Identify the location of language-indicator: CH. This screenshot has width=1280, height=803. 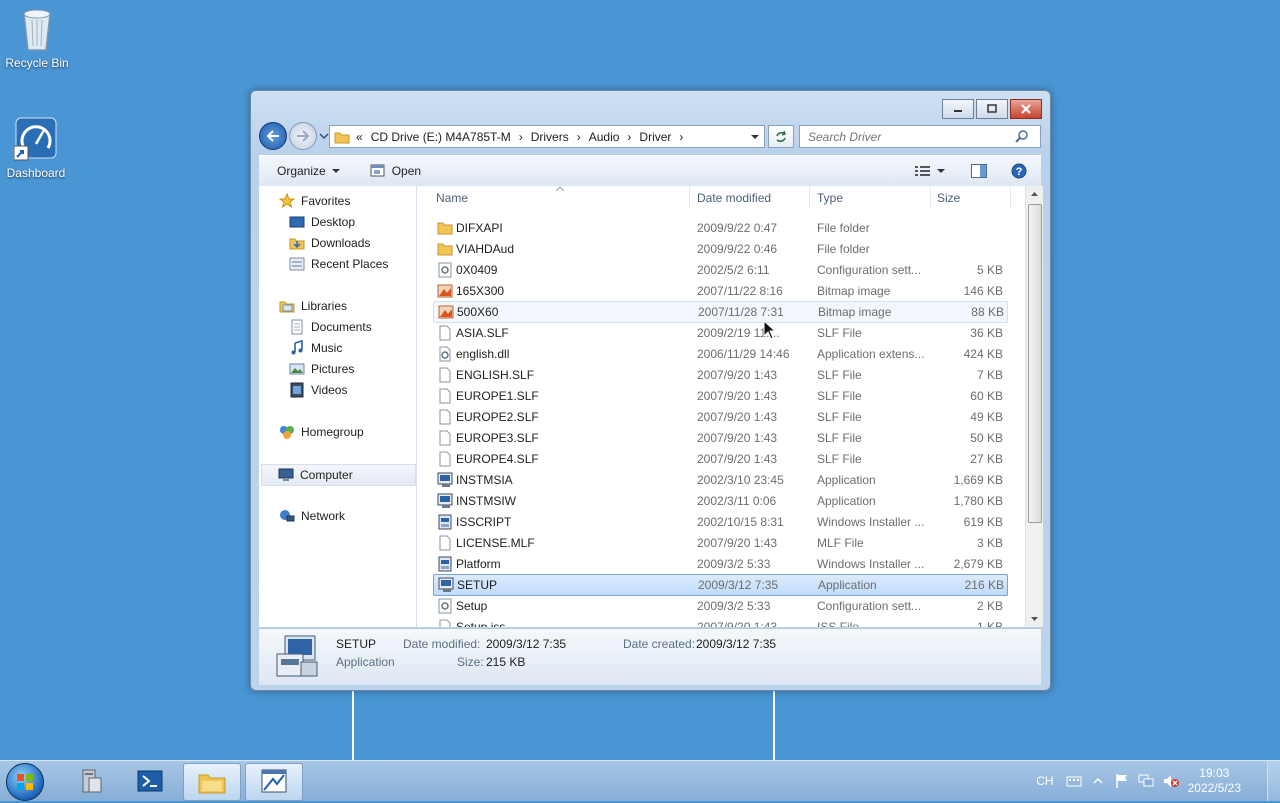
(1044, 781).